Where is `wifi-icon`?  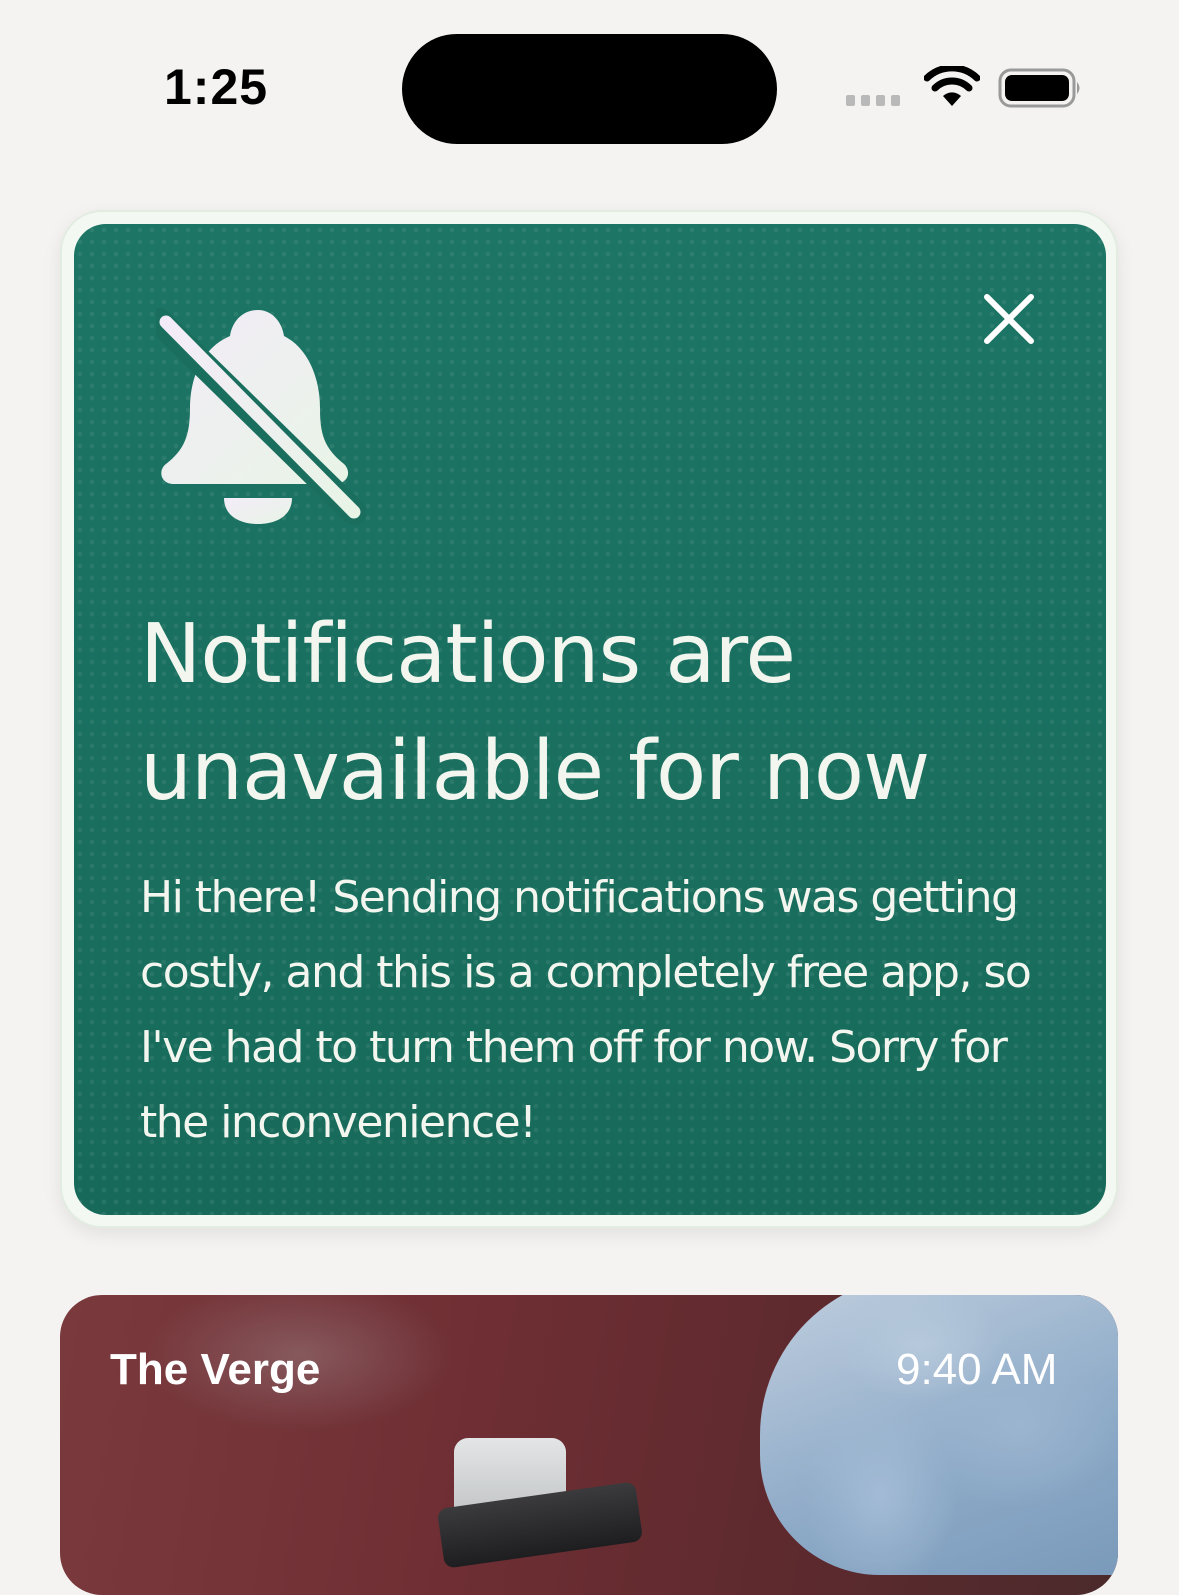
wifi-icon is located at coordinates (952, 86).